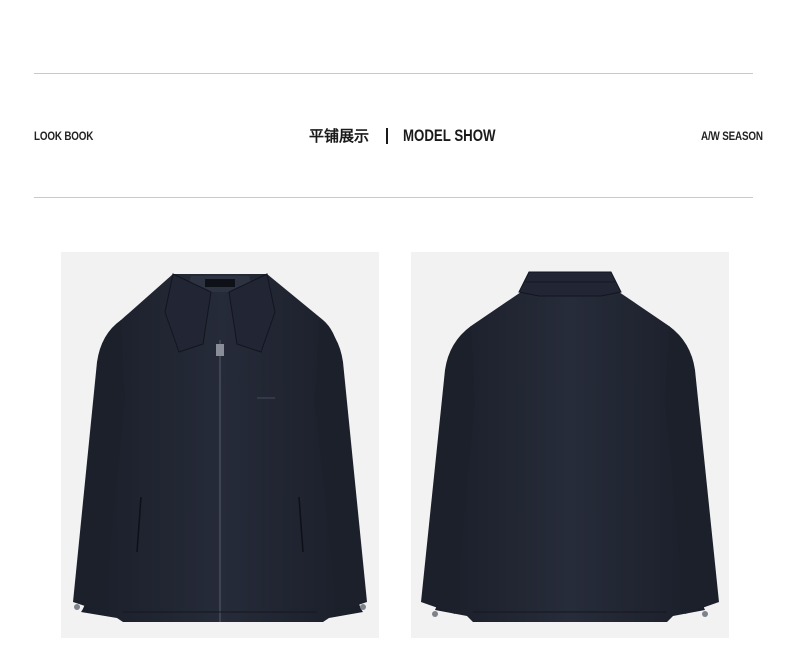  I want to click on look-book-label: LOOK BOOK, so click(64, 136).